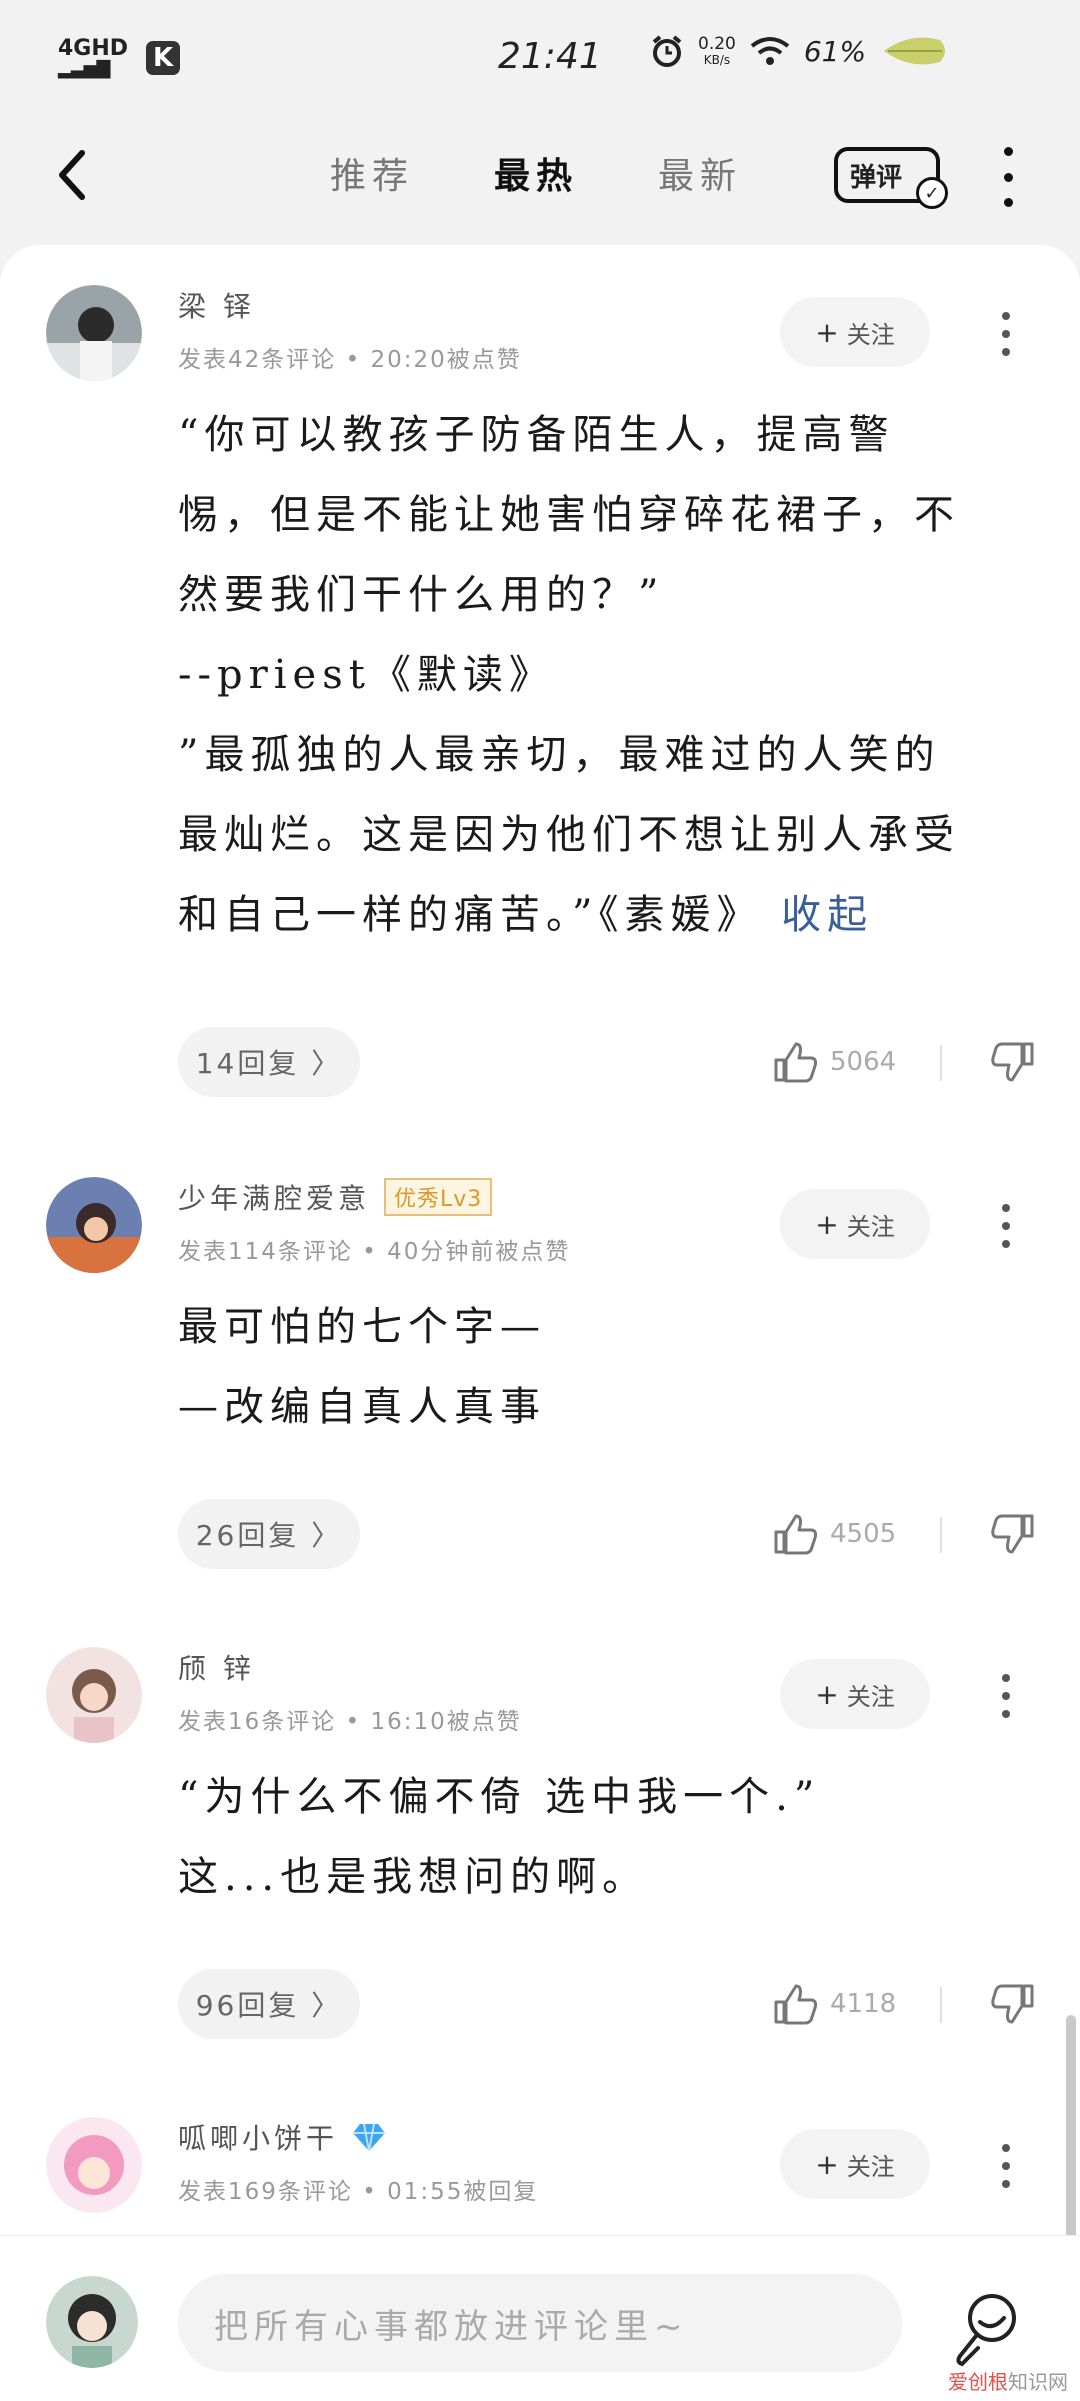  What do you see at coordinates (269, 1062) in the screenshot?
I see `replies-button: 14回复 〉` at bounding box center [269, 1062].